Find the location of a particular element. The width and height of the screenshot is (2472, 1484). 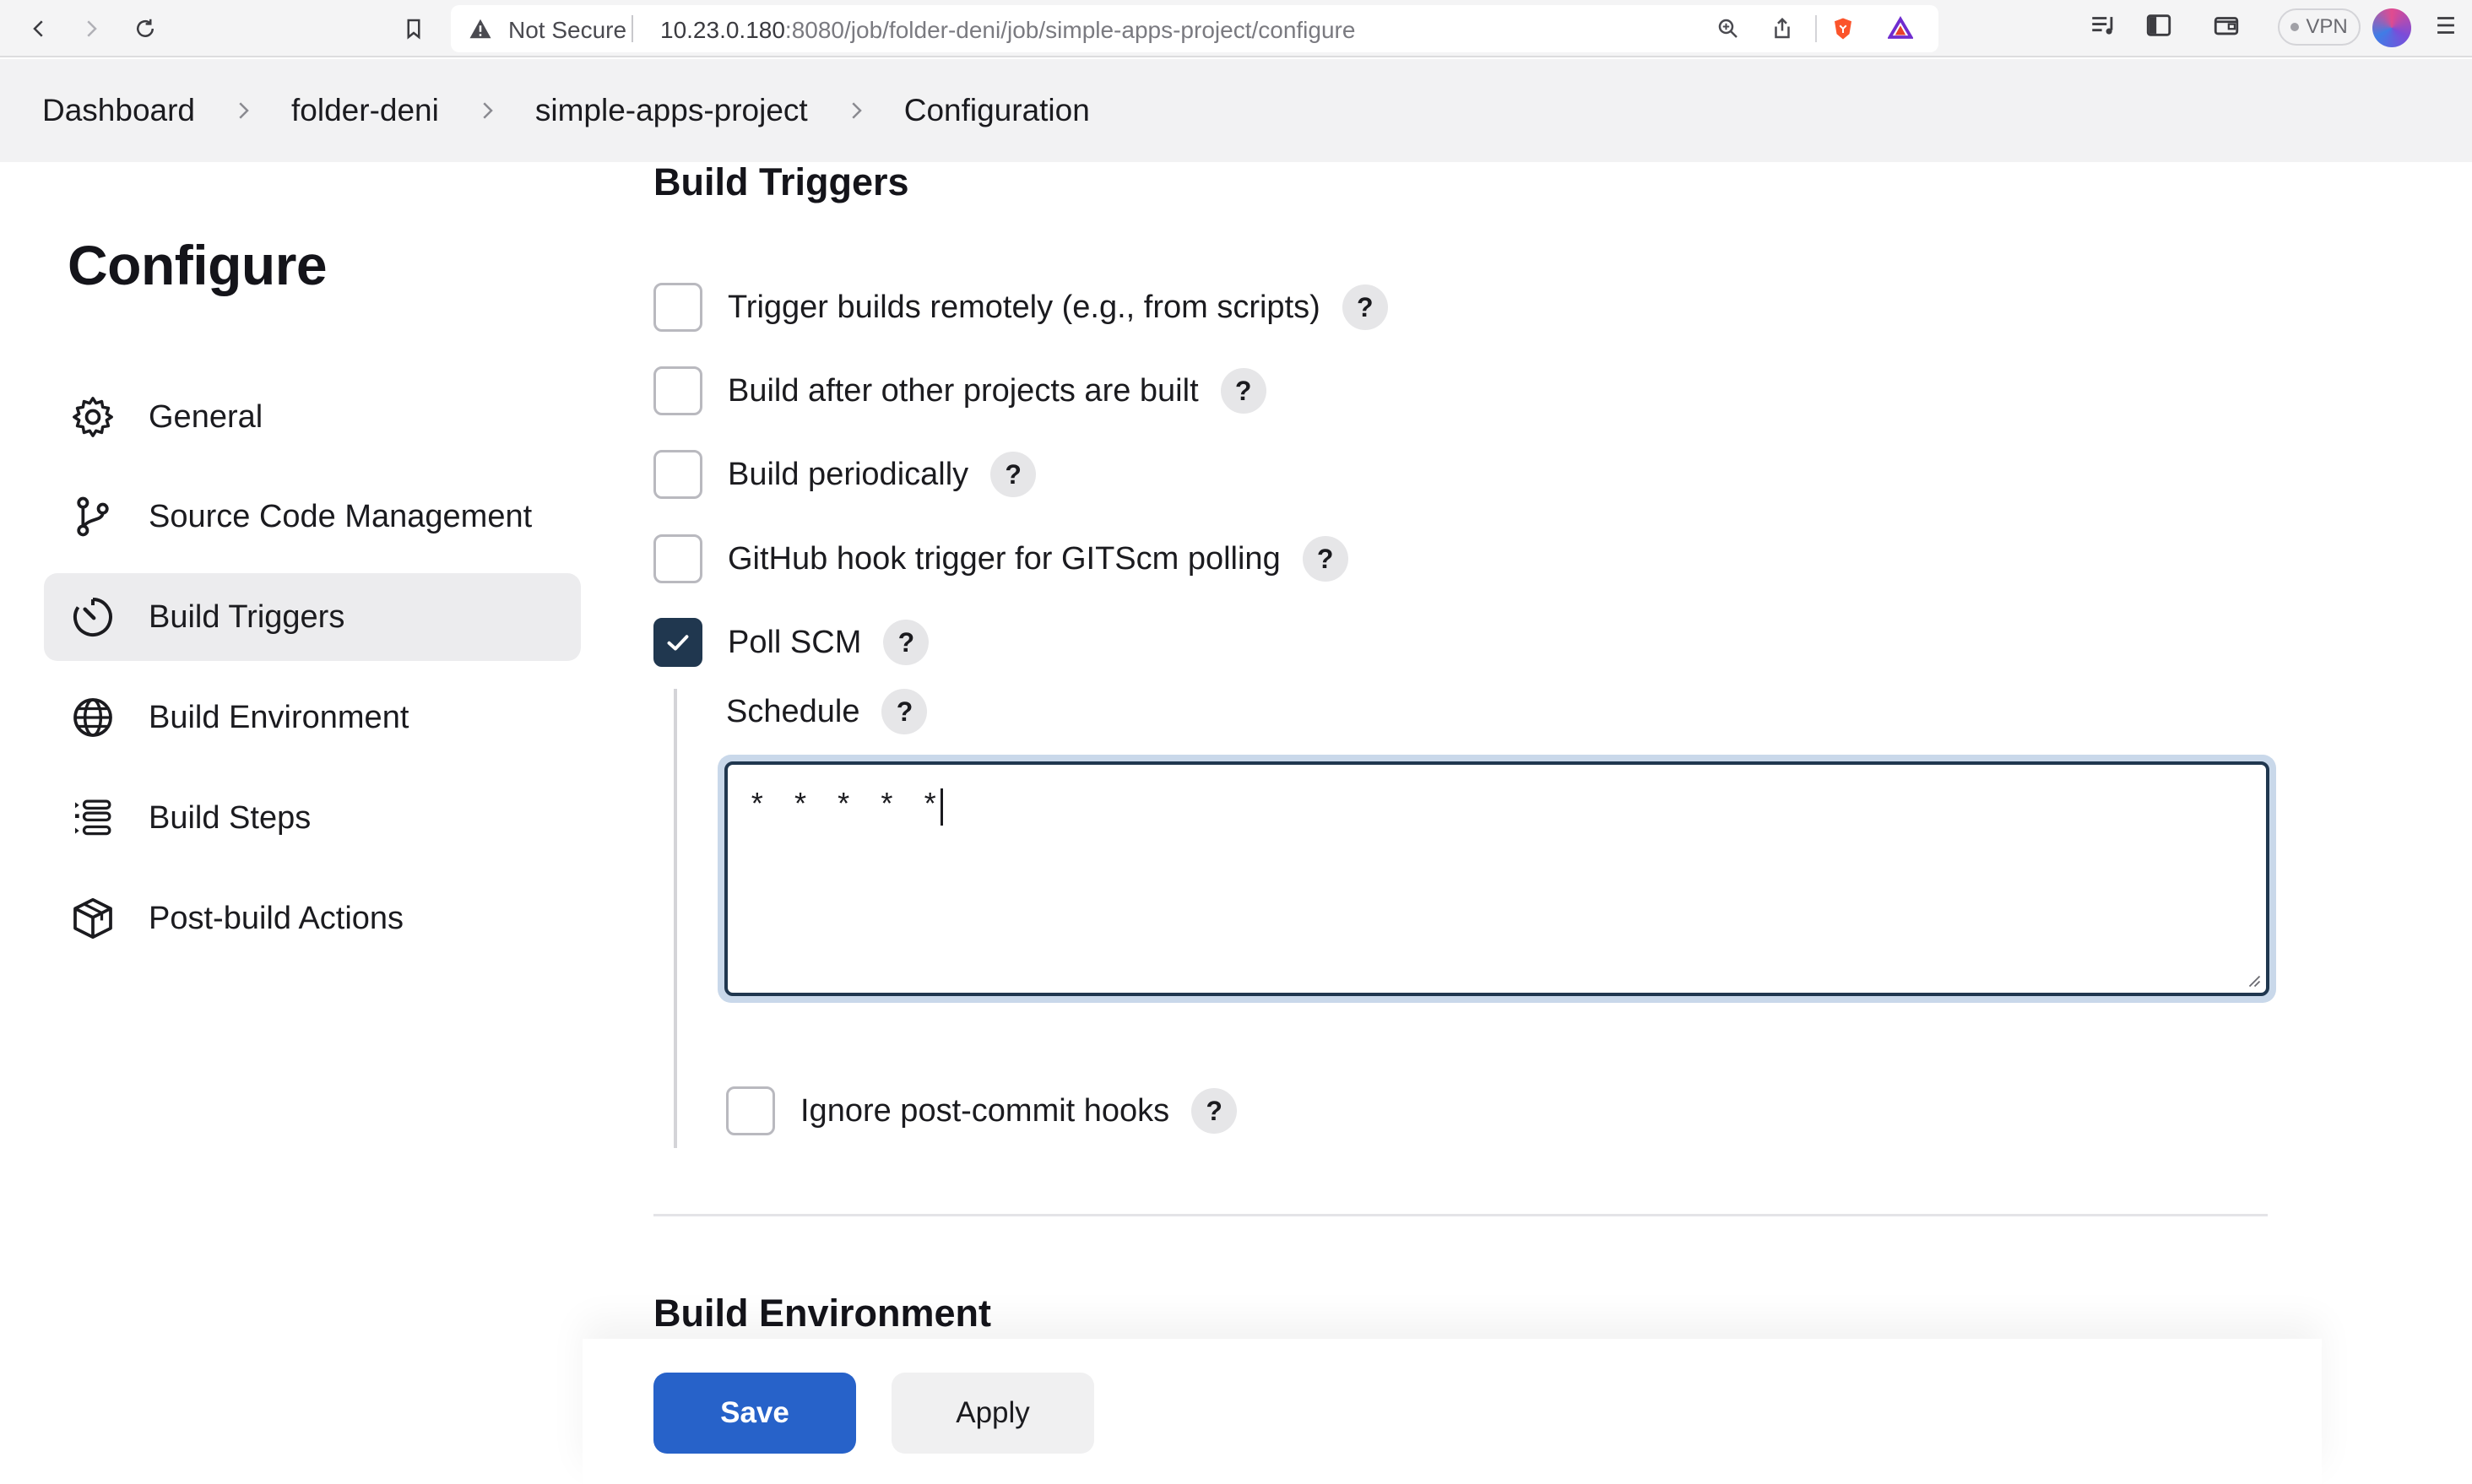

package-icon is located at coordinates (93, 918).